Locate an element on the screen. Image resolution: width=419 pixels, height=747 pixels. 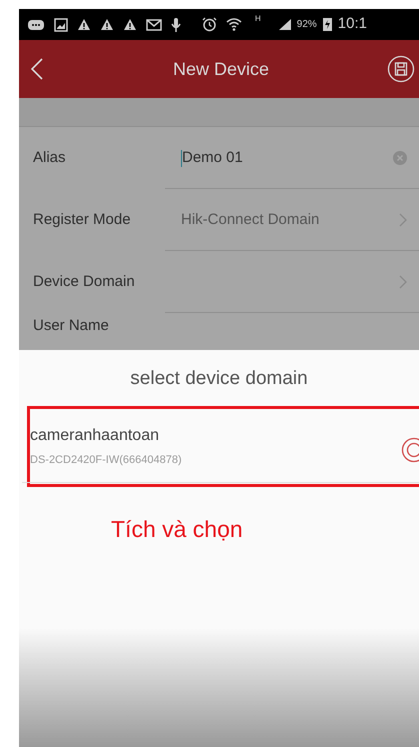
text-field: Demo 01 is located at coordinates (300, 158).